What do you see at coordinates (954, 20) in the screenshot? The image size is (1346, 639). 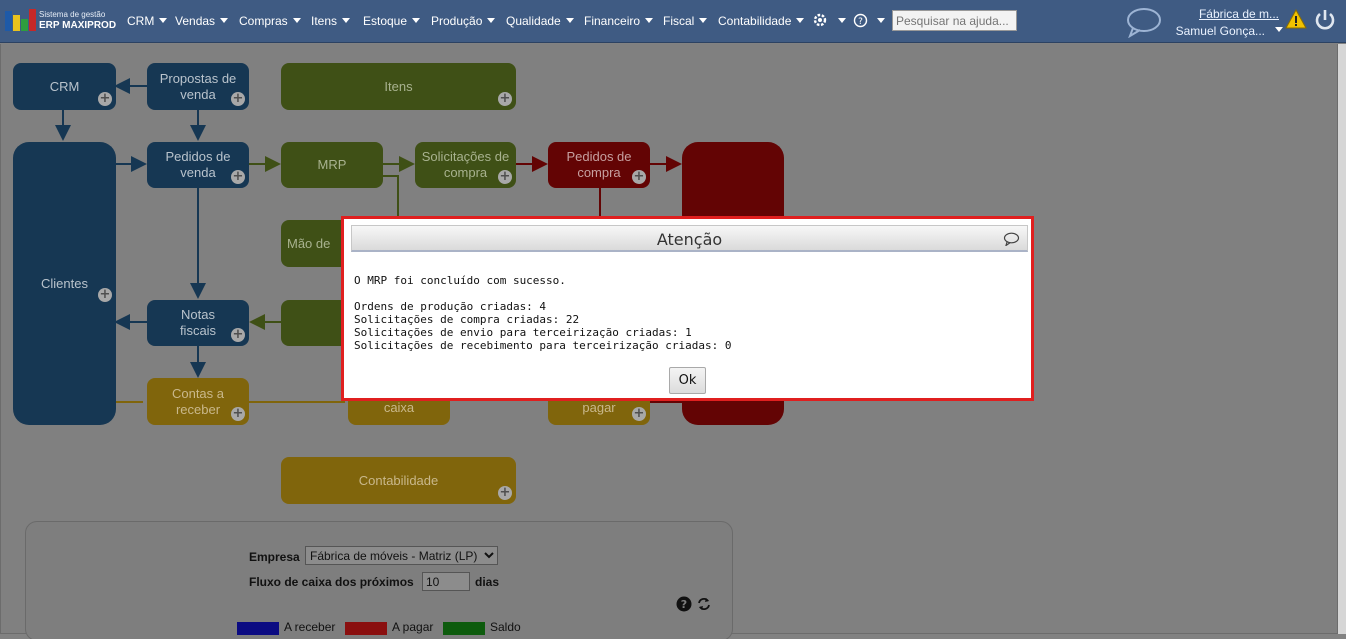 I see `help-search-input` at bounding box center [954, 20].